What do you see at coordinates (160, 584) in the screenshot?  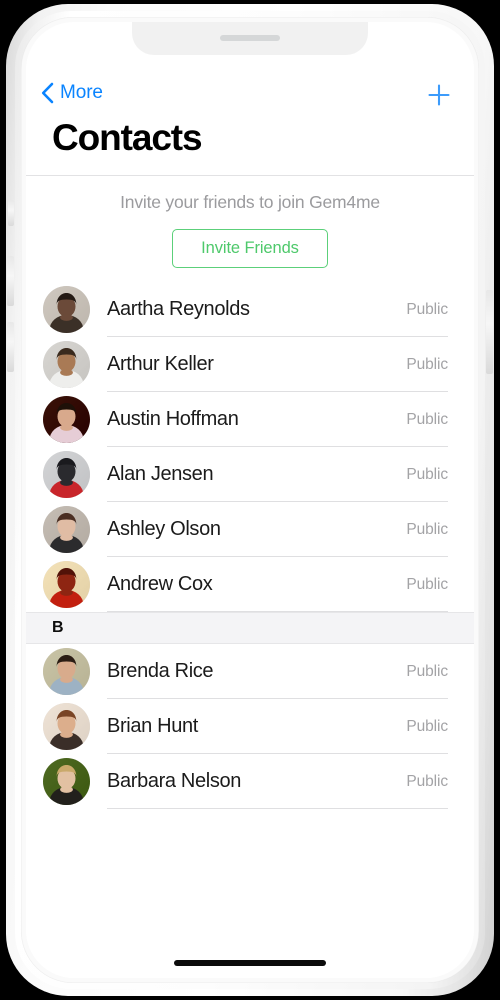 I see `contact-name: Andrew Cox` at bounding box center [160, 584].